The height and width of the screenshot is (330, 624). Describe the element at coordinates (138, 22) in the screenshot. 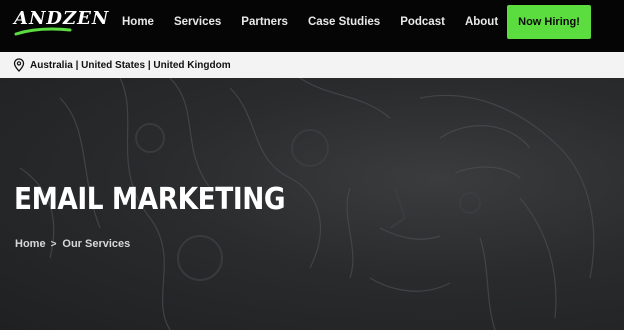

I see `nav-home: Home` at that location.